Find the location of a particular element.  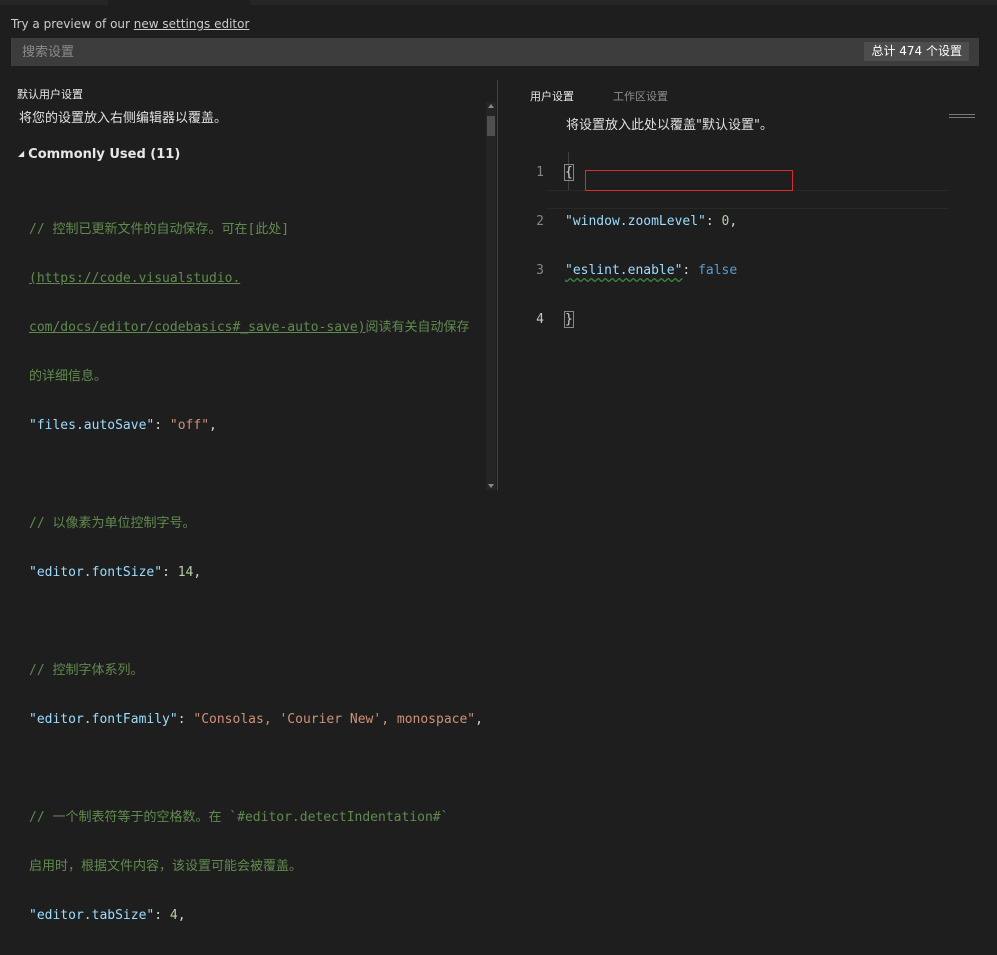

setting-comment: 阅读有关自动保存 is located at coordinates (417, 327).